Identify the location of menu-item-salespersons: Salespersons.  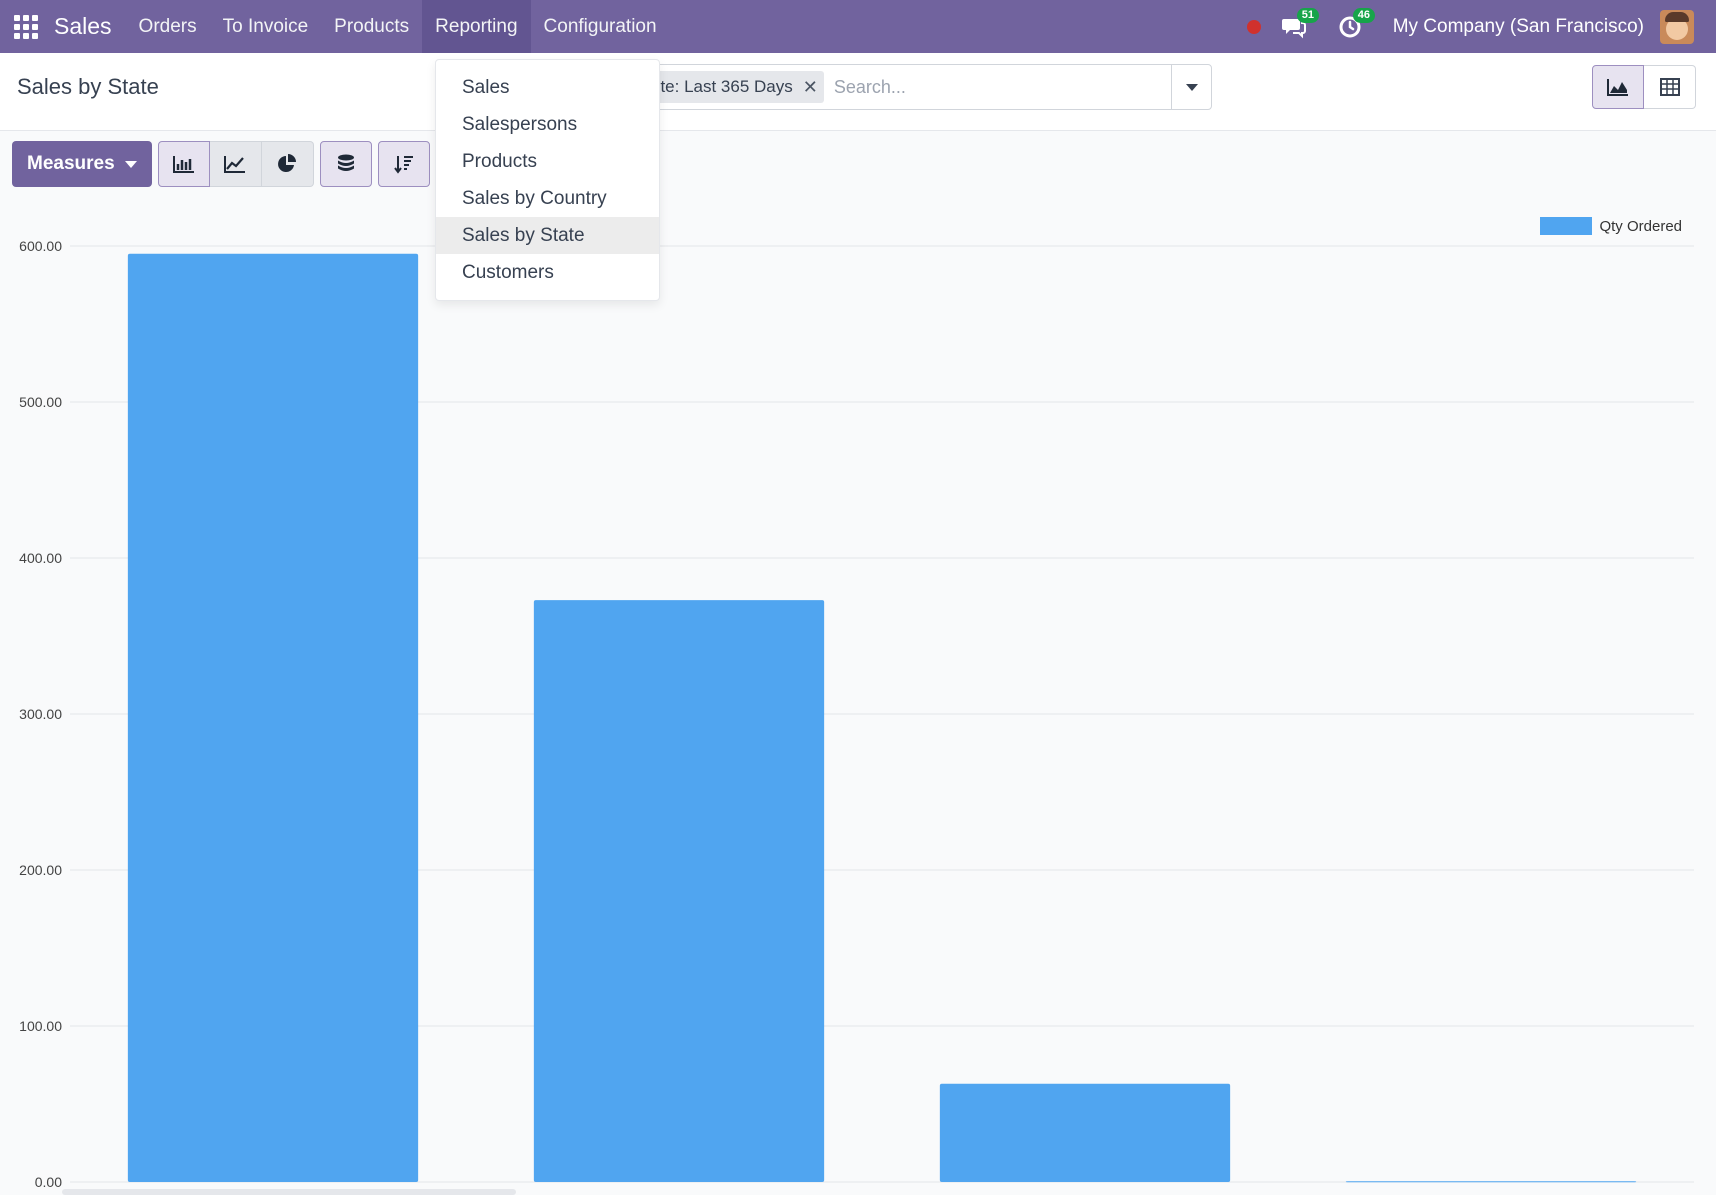
(547, 124).